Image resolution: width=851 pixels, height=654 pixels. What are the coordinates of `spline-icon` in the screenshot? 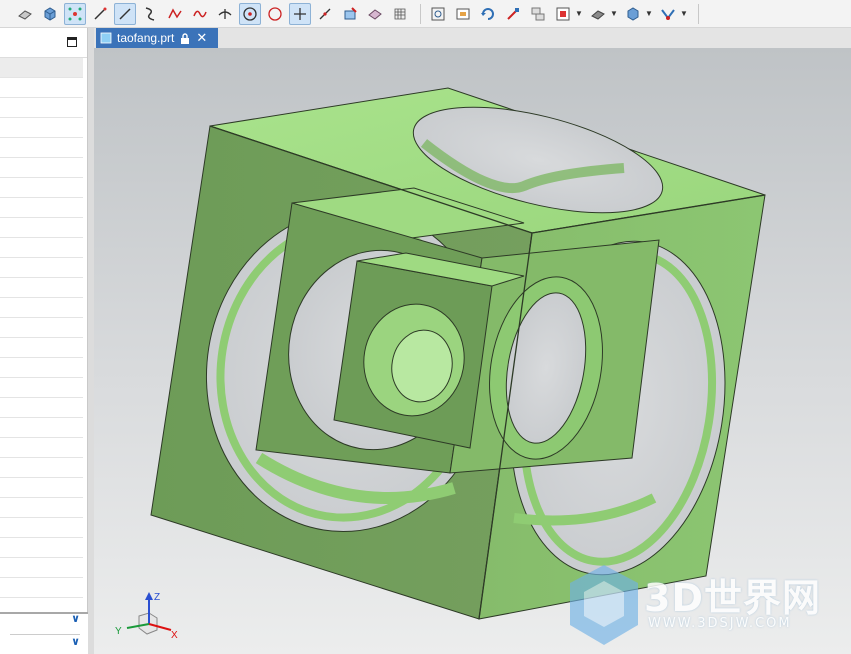 It's located at (200, 14).